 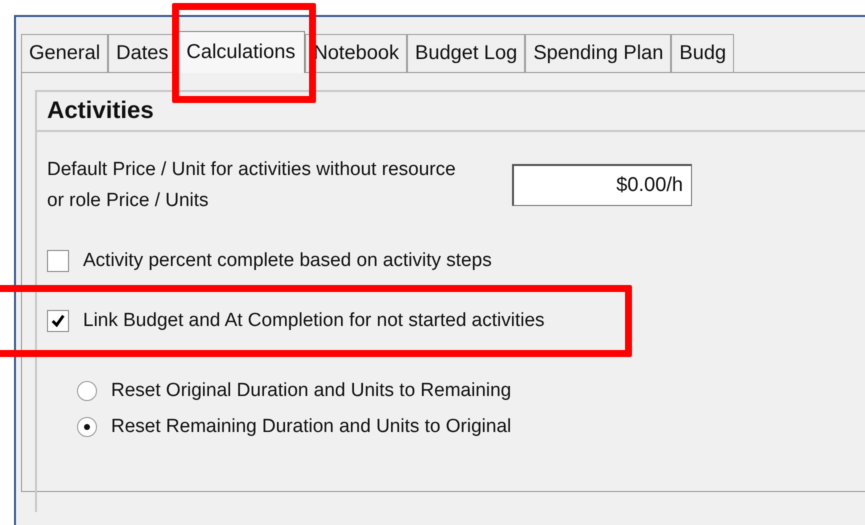 What do you see at coordinates (100, 111) in the screenshot?
I see `section-title: Activities` at bounding box center [100, 111].